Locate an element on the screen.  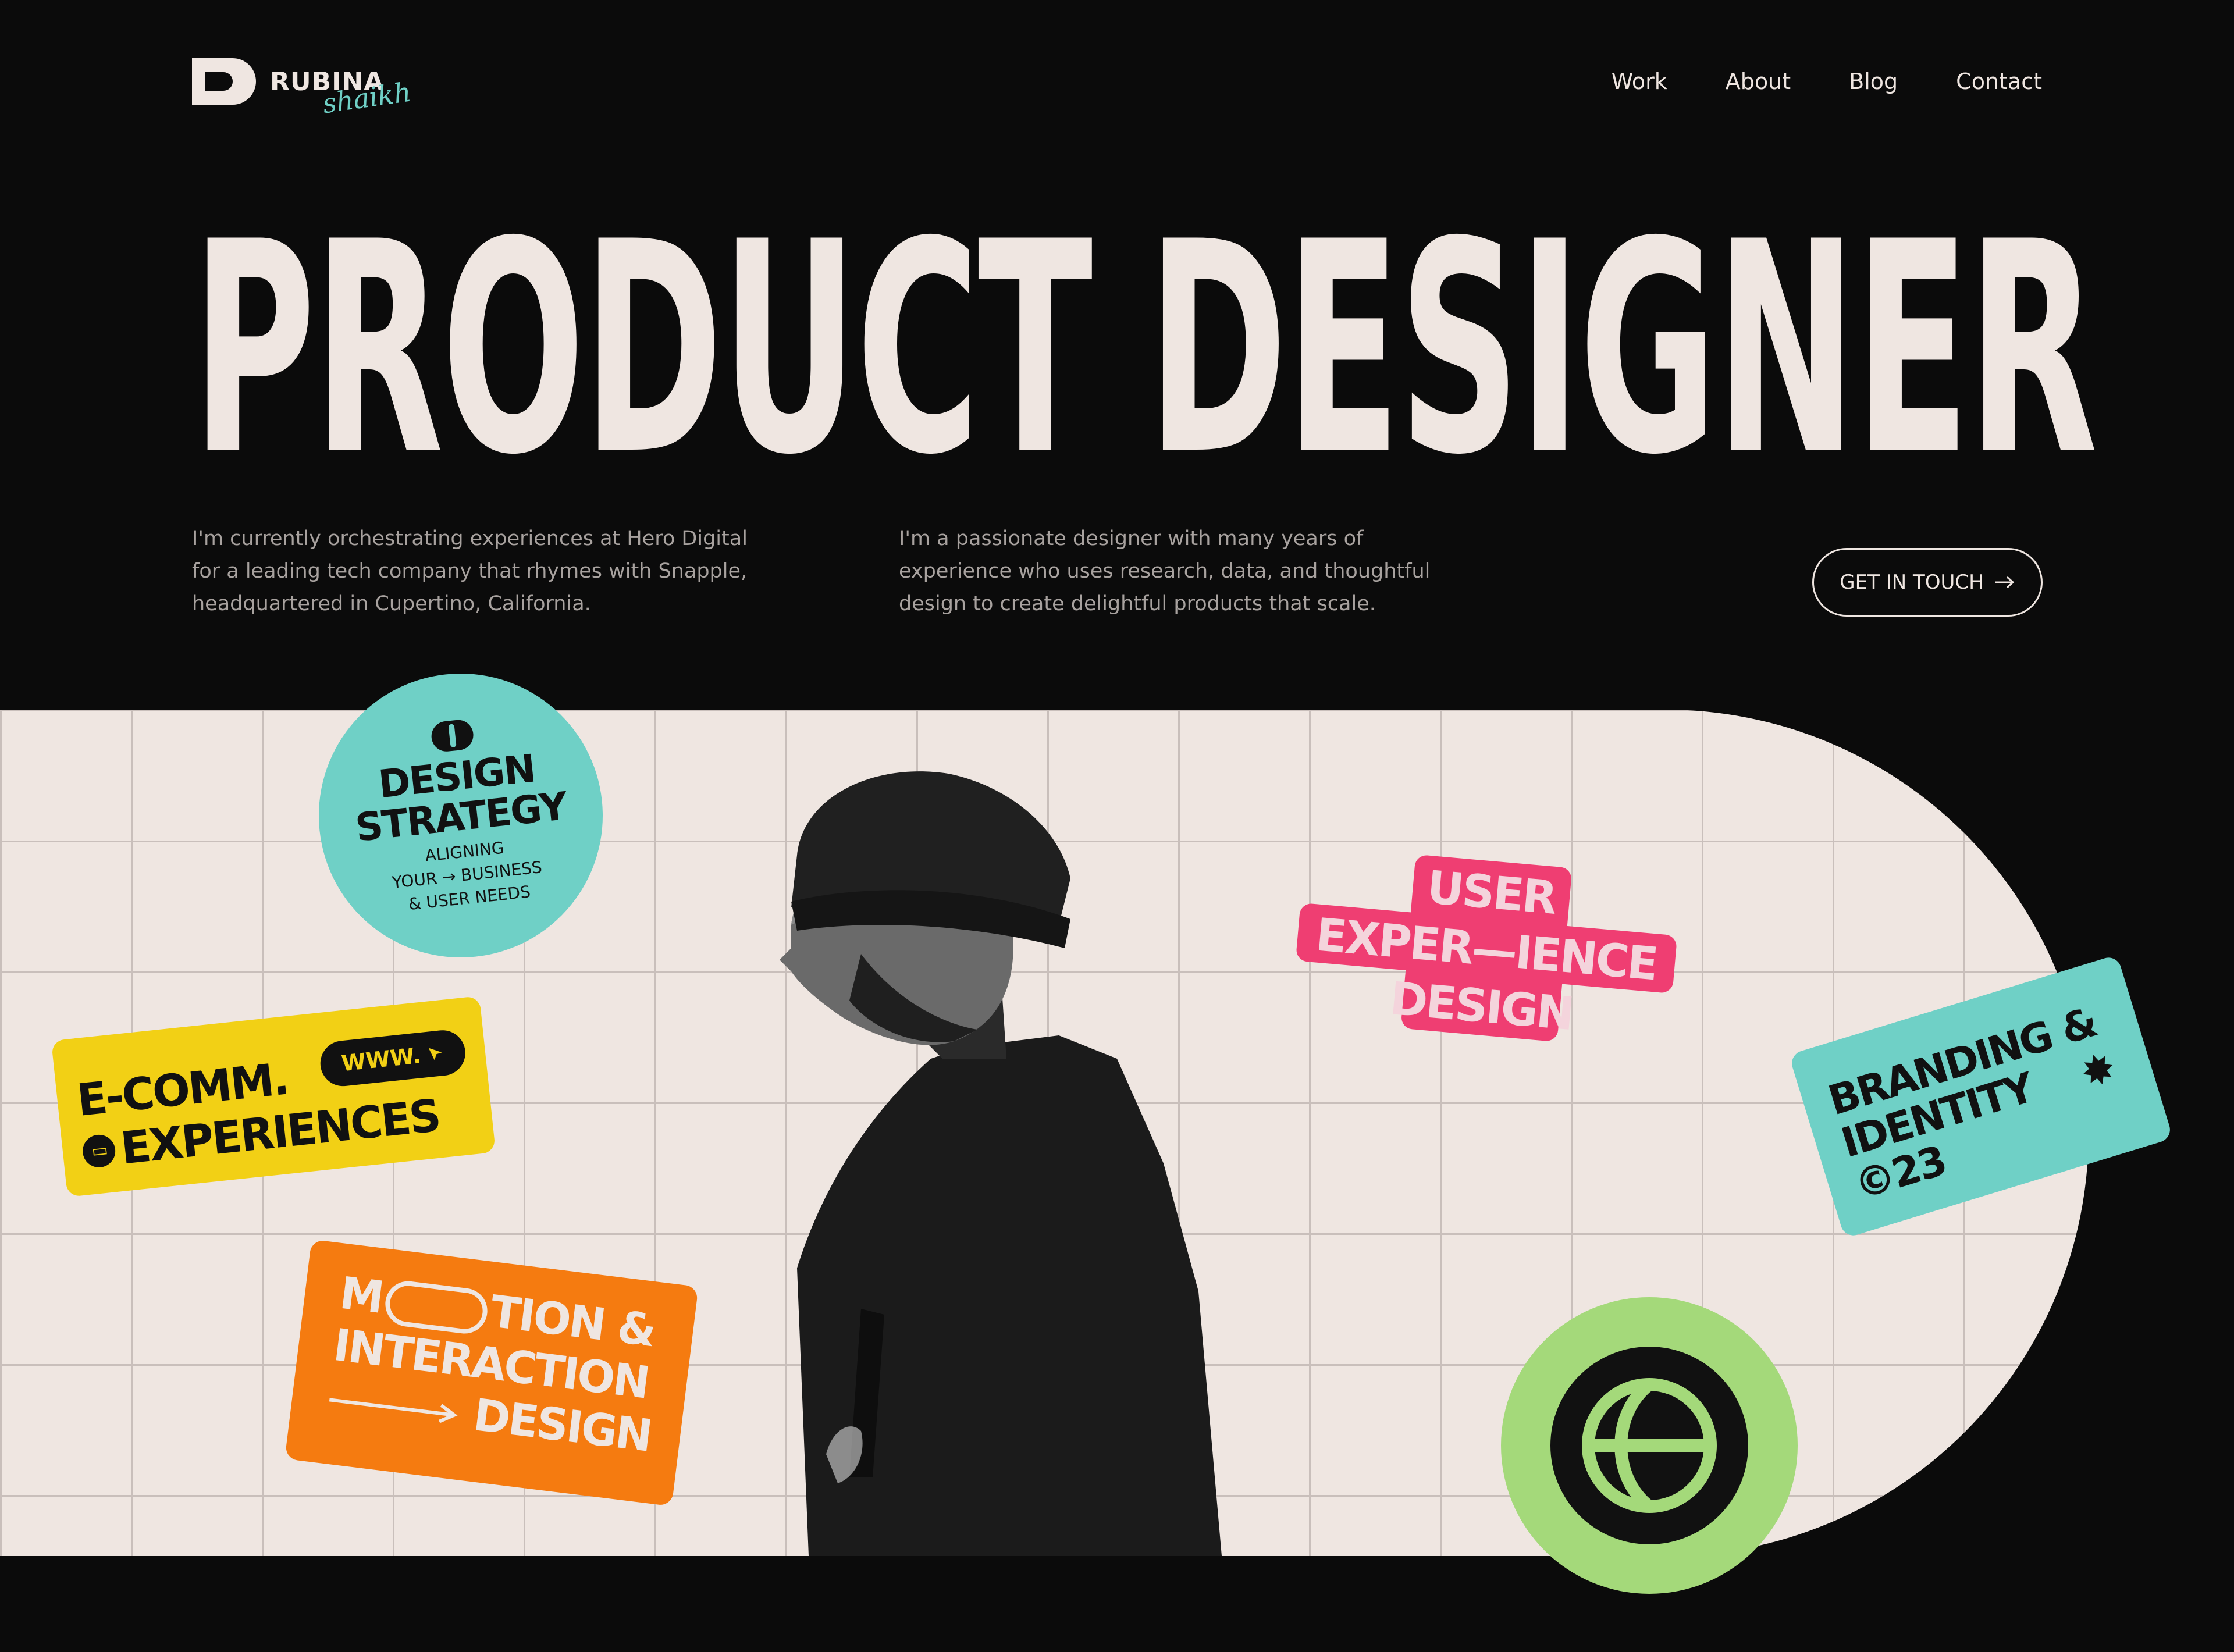
nav-about: About is located at coordinates (1758, 81).